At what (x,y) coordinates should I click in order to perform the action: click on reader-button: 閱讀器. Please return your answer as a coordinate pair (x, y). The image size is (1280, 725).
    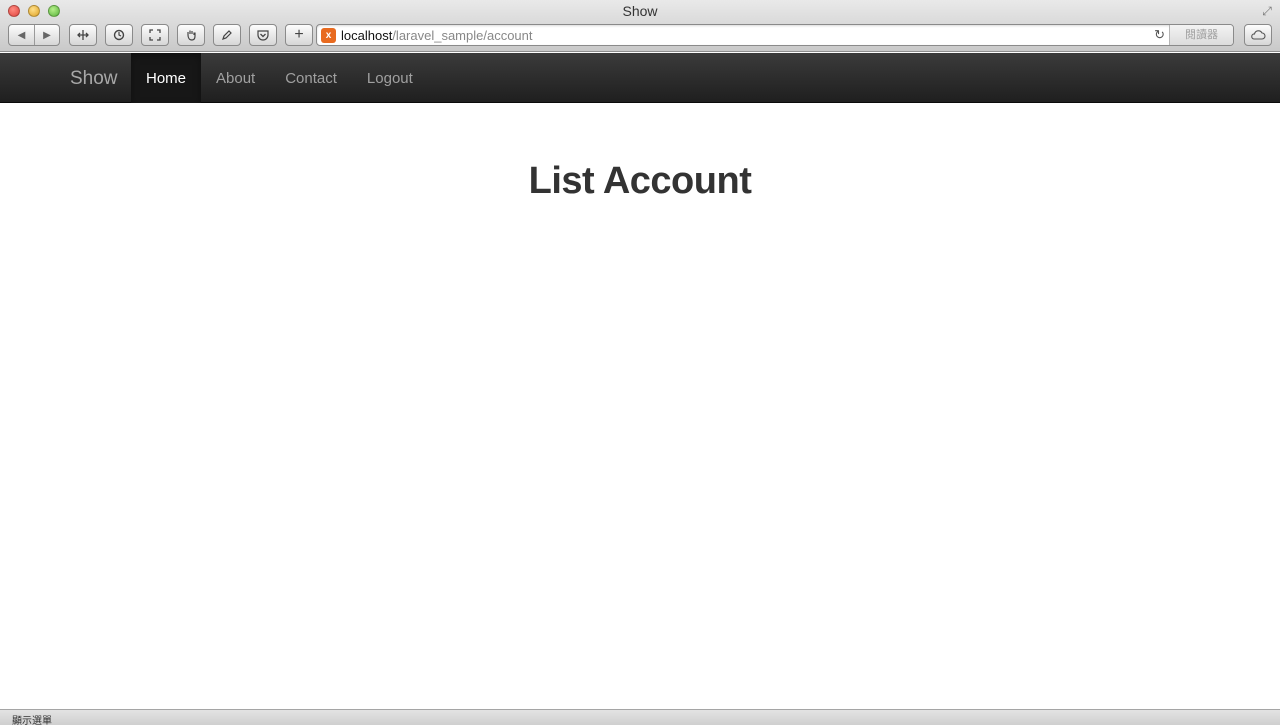
    Looking at the image, I should click on (1201, 35).